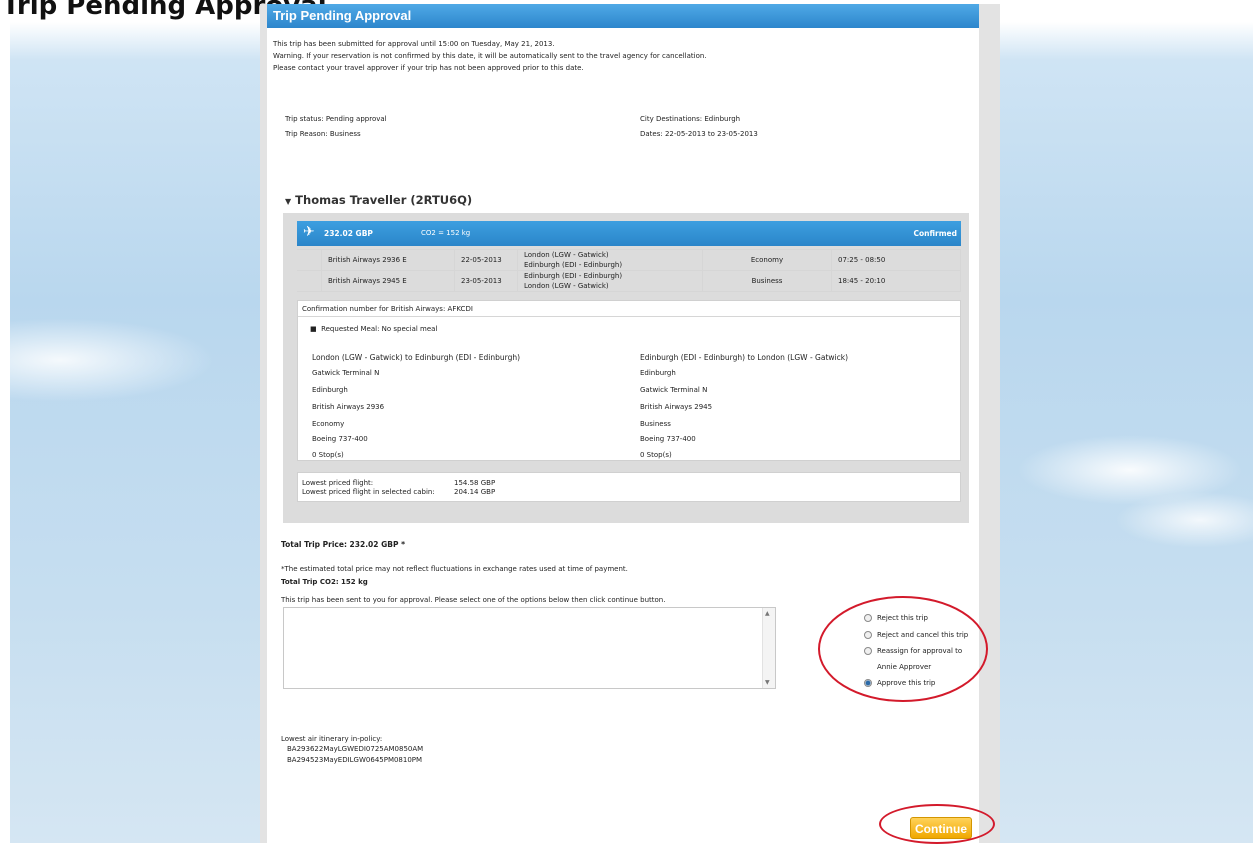  What do you see at coordinates (343, 544) in the screenshot?
I see `total-trip-price: Total Trip Price: 232.02 GBP *` at bounding box center [343, 544].